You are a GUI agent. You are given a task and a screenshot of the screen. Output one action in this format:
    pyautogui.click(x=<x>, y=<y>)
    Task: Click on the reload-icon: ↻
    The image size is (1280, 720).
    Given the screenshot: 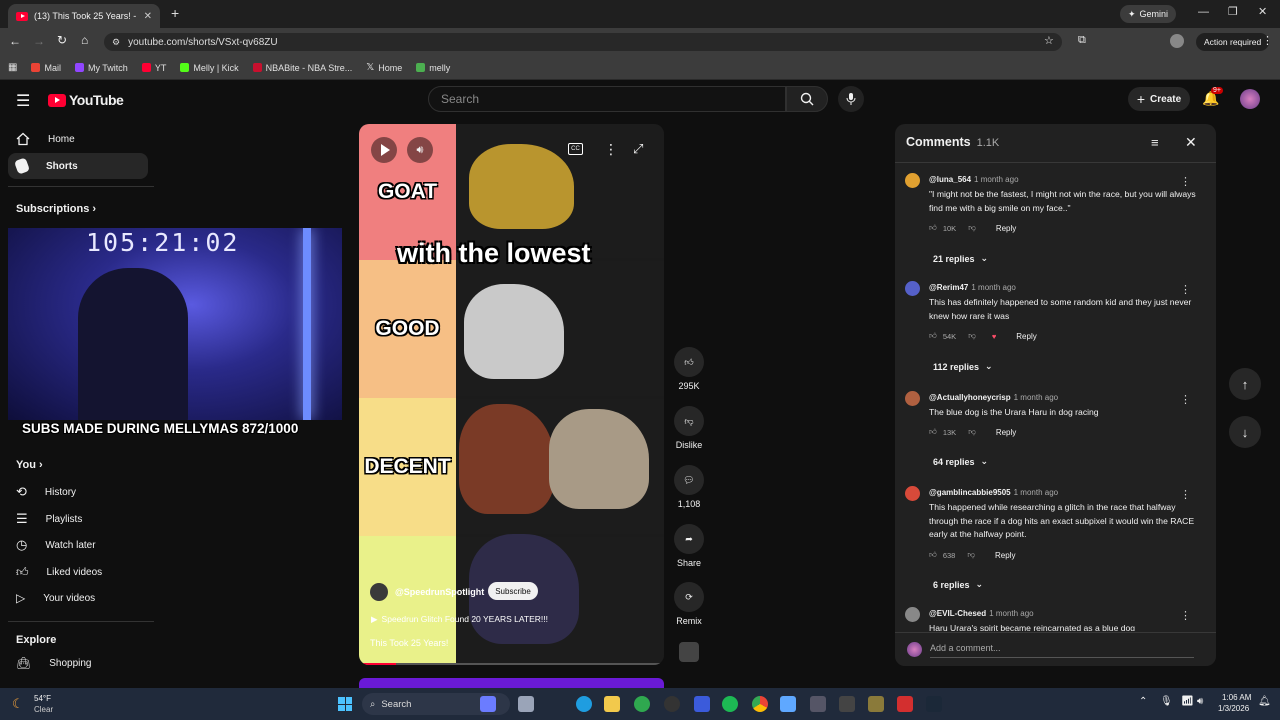 What is the action you would take?
    pyautogui.click(x=62, y=40)
    